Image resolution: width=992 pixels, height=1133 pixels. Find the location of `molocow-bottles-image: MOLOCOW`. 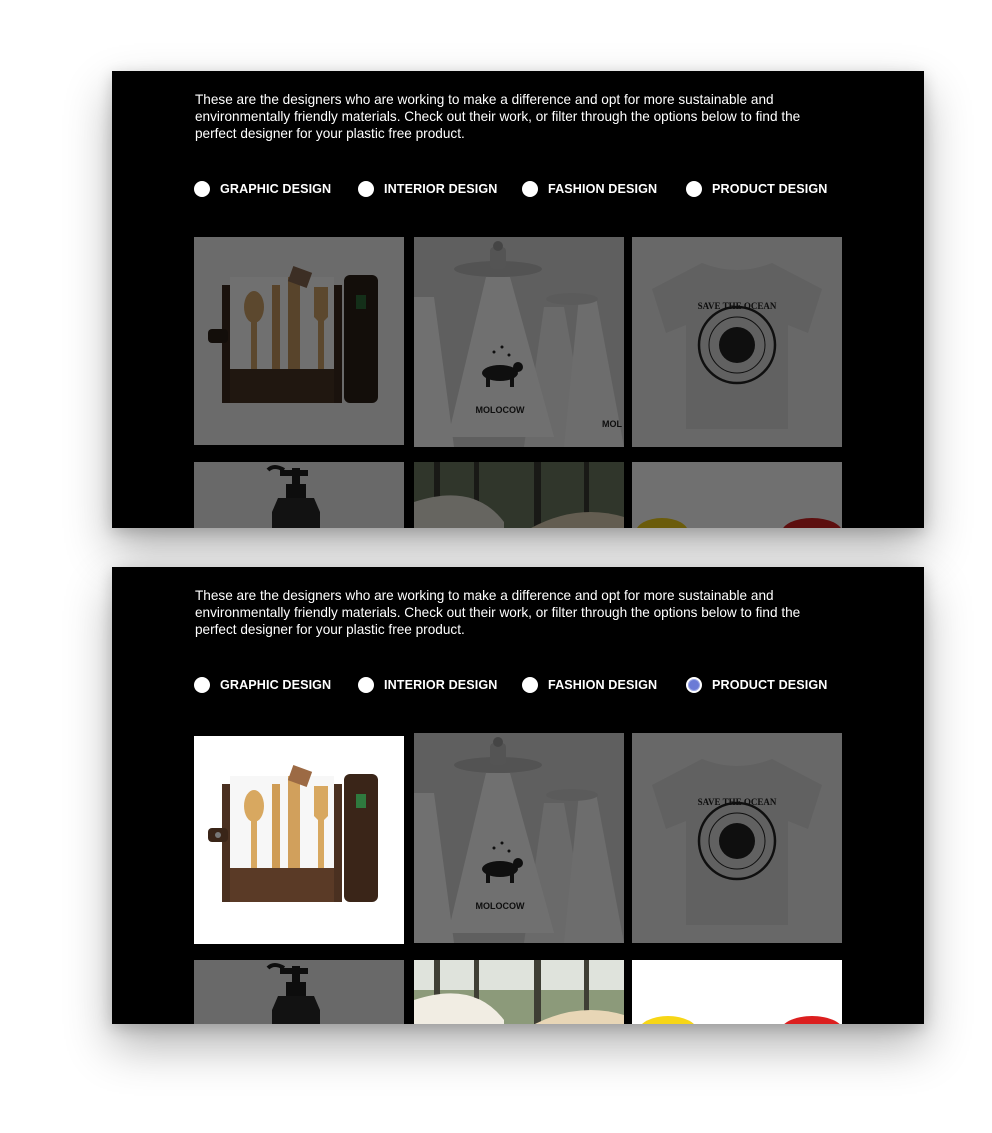

molocow-bottles-image: MOLOCOW is located at coordinates (519, 838).